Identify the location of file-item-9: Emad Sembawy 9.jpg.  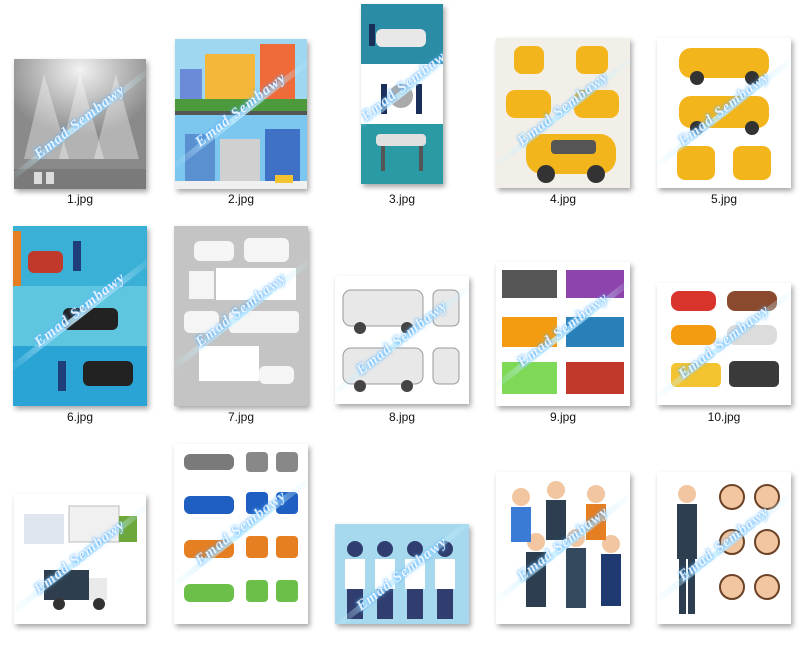
(563, 325).